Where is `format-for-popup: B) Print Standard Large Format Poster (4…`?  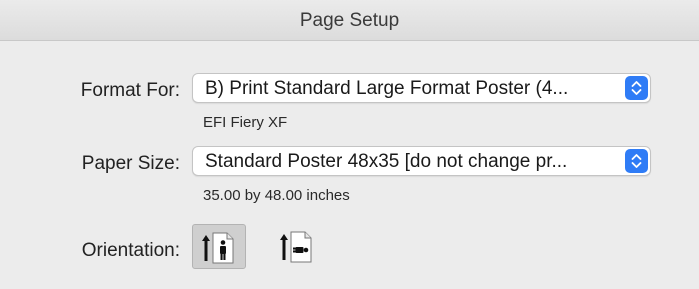
format-for-popup: B) Print Standard Large Format Poster (4… is located at coordinates (421, 88).